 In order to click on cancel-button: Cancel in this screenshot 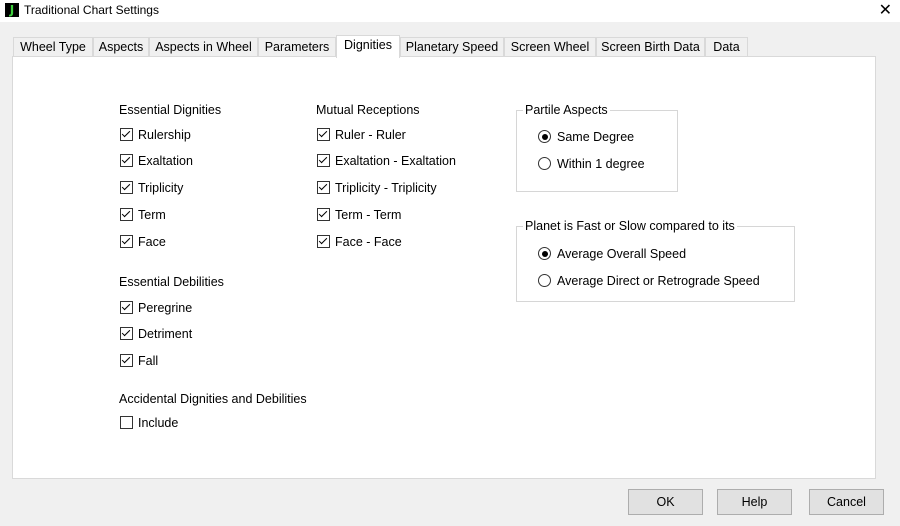, I will do `click(846, 502)`.